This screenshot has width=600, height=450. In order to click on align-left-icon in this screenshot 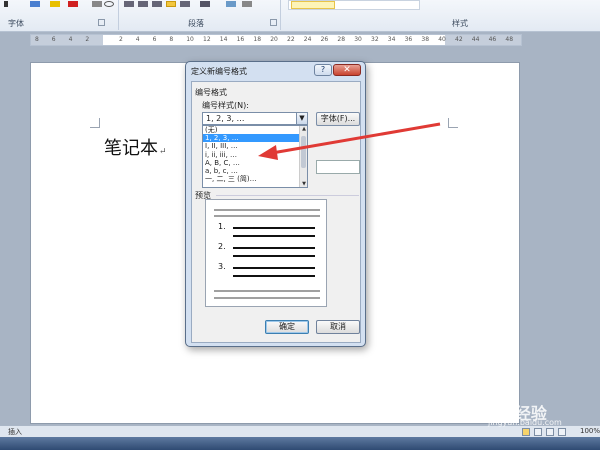, I will do `click(129, 4)`.